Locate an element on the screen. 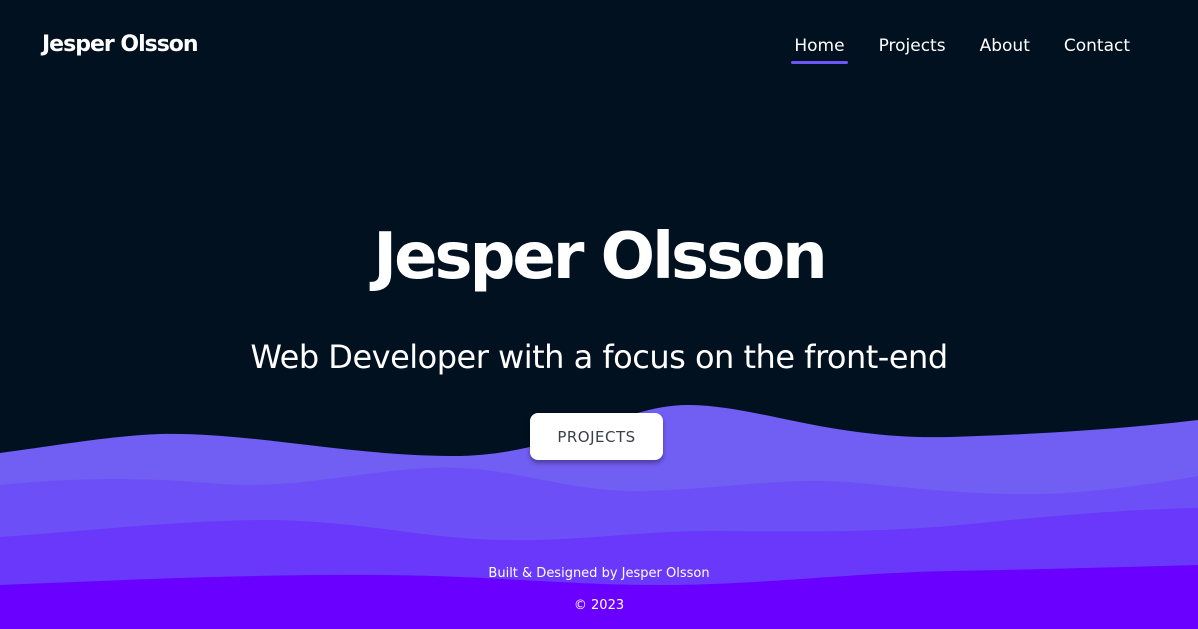  nav-item-contact: Contact is located at coordinates (1097, 49).